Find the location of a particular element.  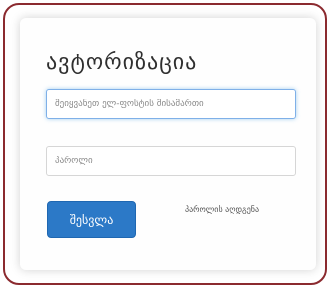

password-input is located at coordinates (171, 161).